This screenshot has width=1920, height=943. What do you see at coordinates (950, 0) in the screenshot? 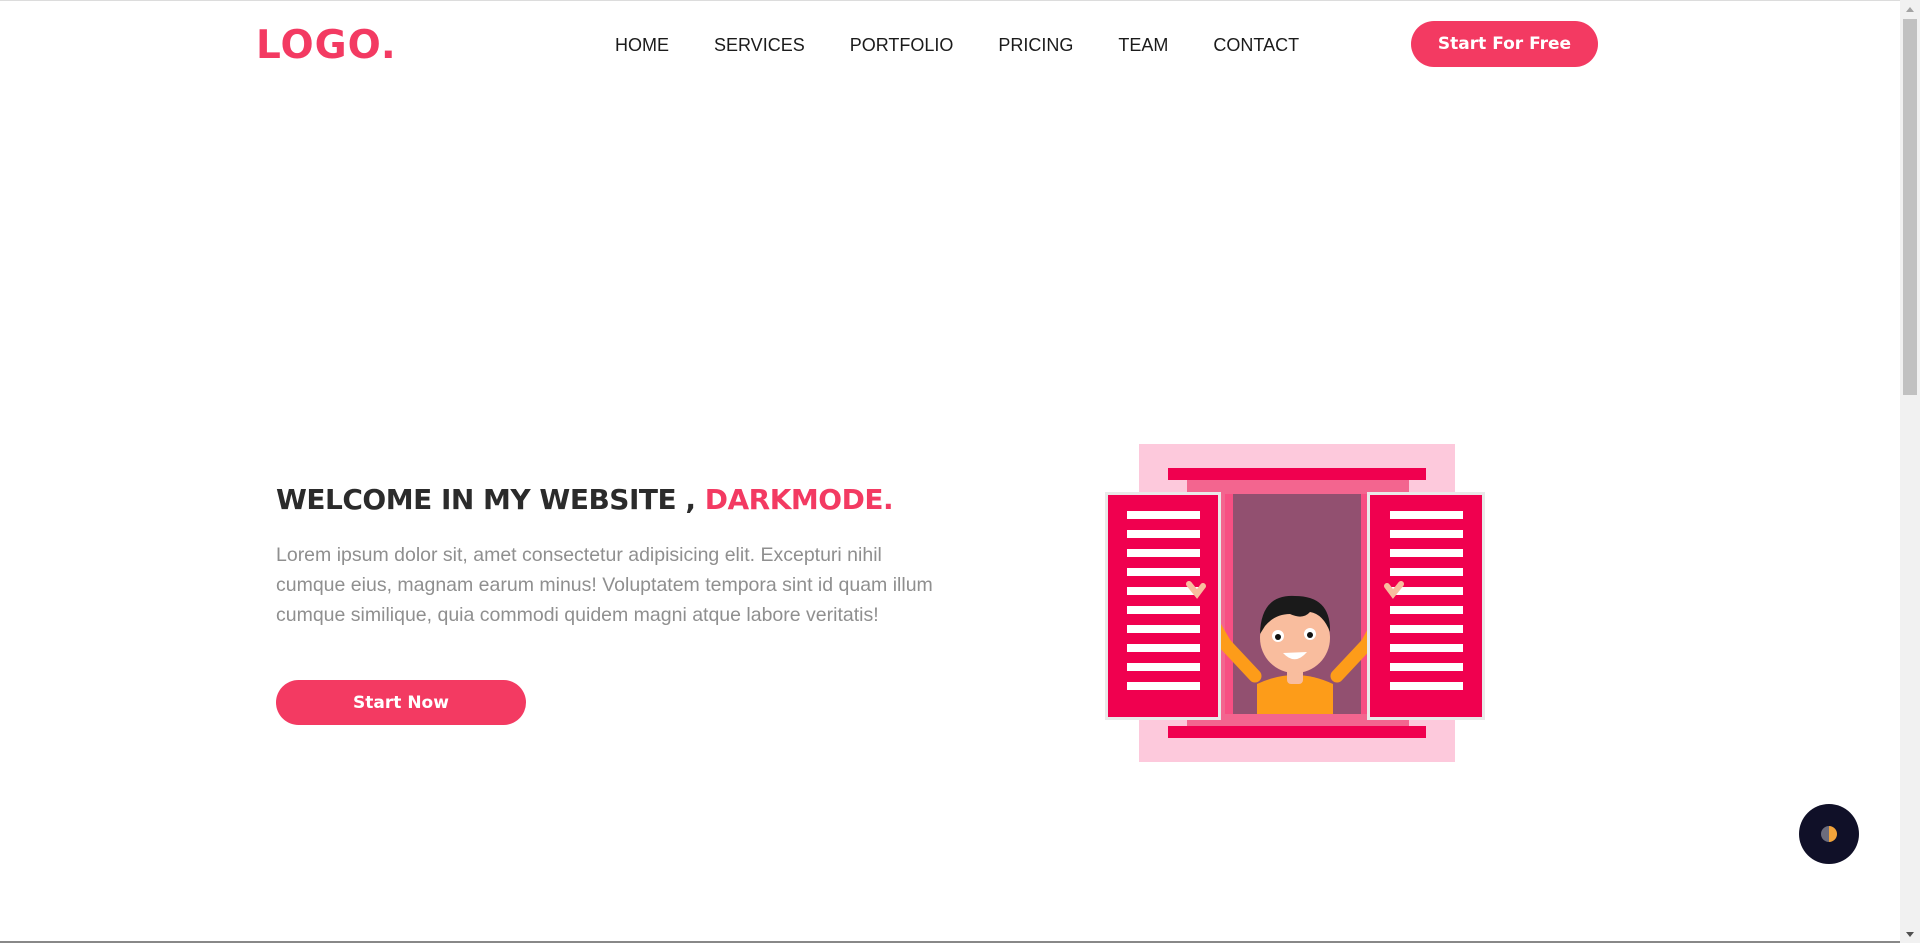
I see `top-border` at bounding box center [950, 0].